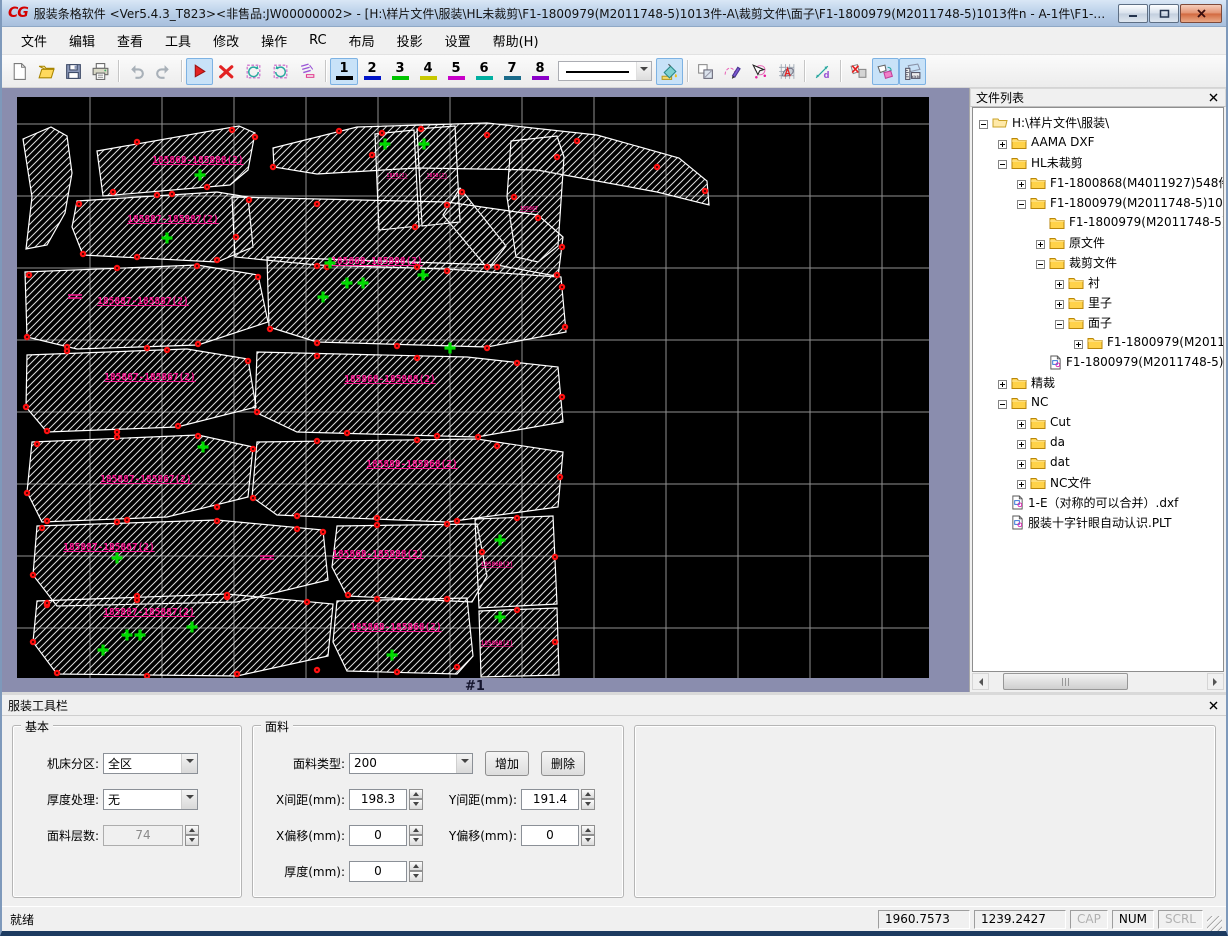 The image size is (1228, 936). I want to click on menu-item-5: 修改, so click(226, 40).